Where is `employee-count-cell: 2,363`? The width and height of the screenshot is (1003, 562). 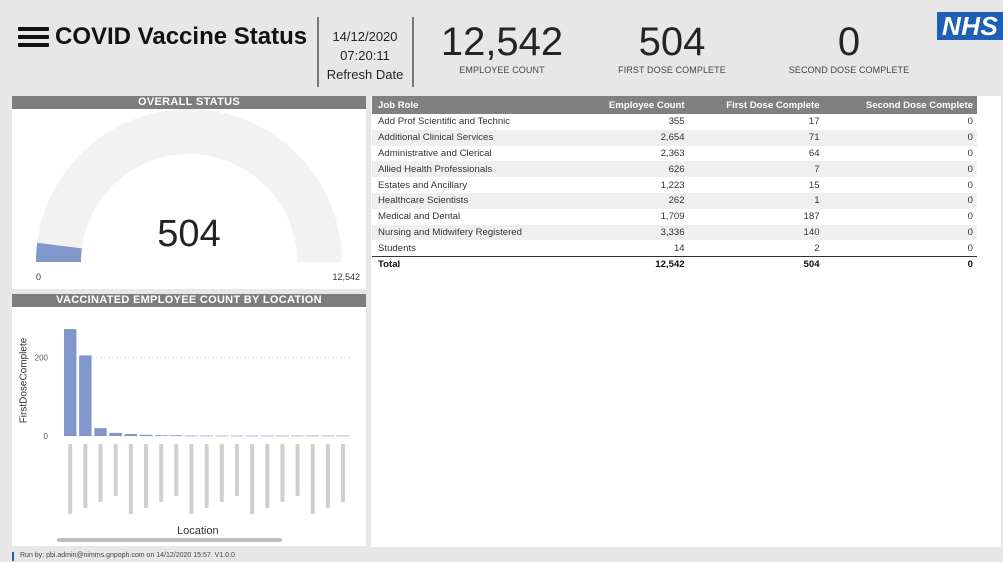 employee-count-cell: 2,363 is located at coordinates (672, 153).